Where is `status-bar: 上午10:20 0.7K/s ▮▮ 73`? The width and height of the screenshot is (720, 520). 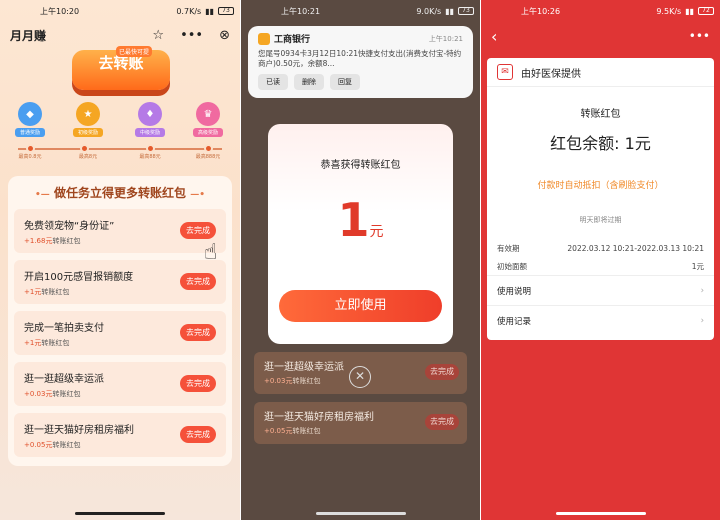 status-bar: 上午10:20 0.7K/s ▮▮ 73 is located at coordinates (120, 11).